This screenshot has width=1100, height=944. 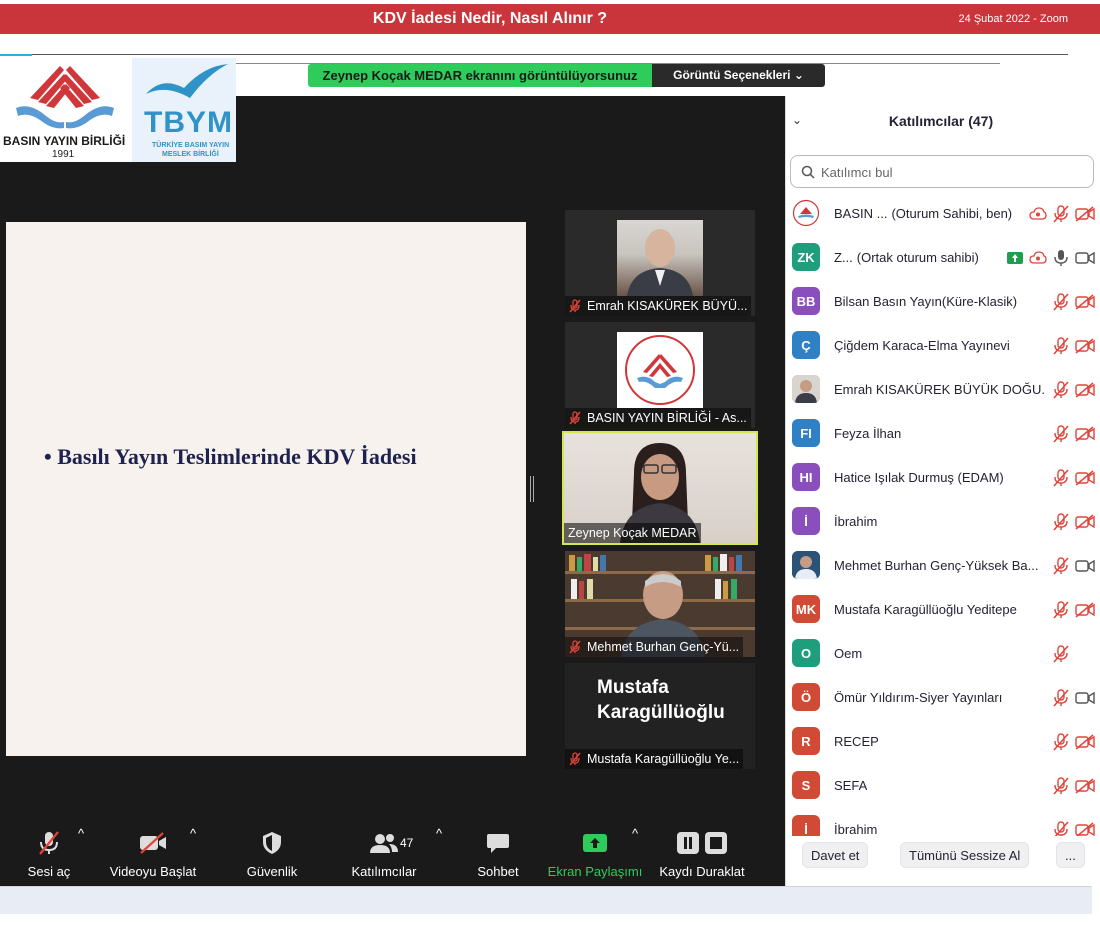 What do you see at coordinates (943, 434) in the screenshot?
I see `participant-row: FI Feyza İlhan` at bounding box center [943, 434].